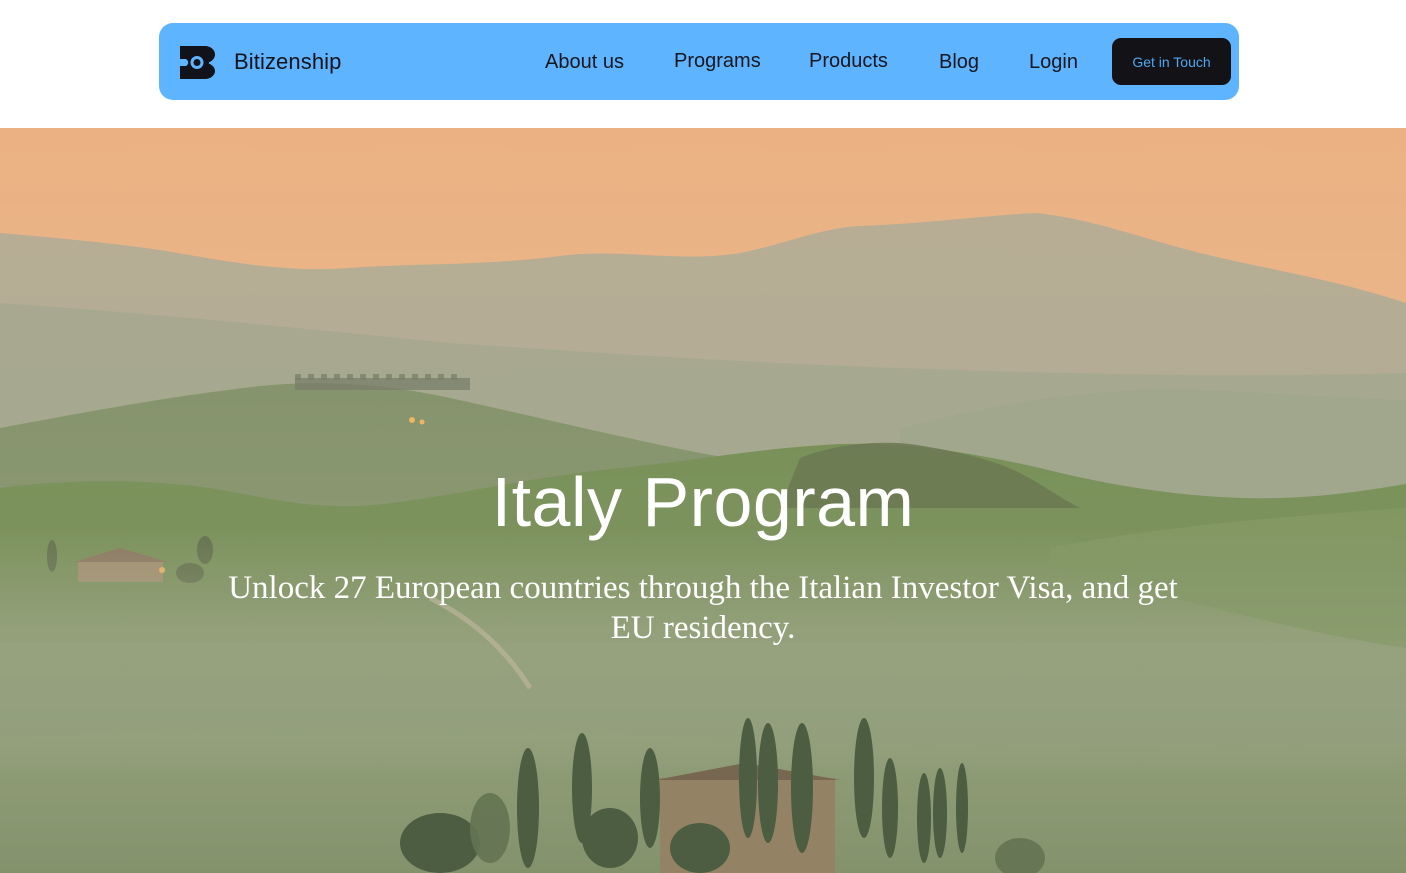  I want to click on nav-link-products: Products, so click(848, 61).